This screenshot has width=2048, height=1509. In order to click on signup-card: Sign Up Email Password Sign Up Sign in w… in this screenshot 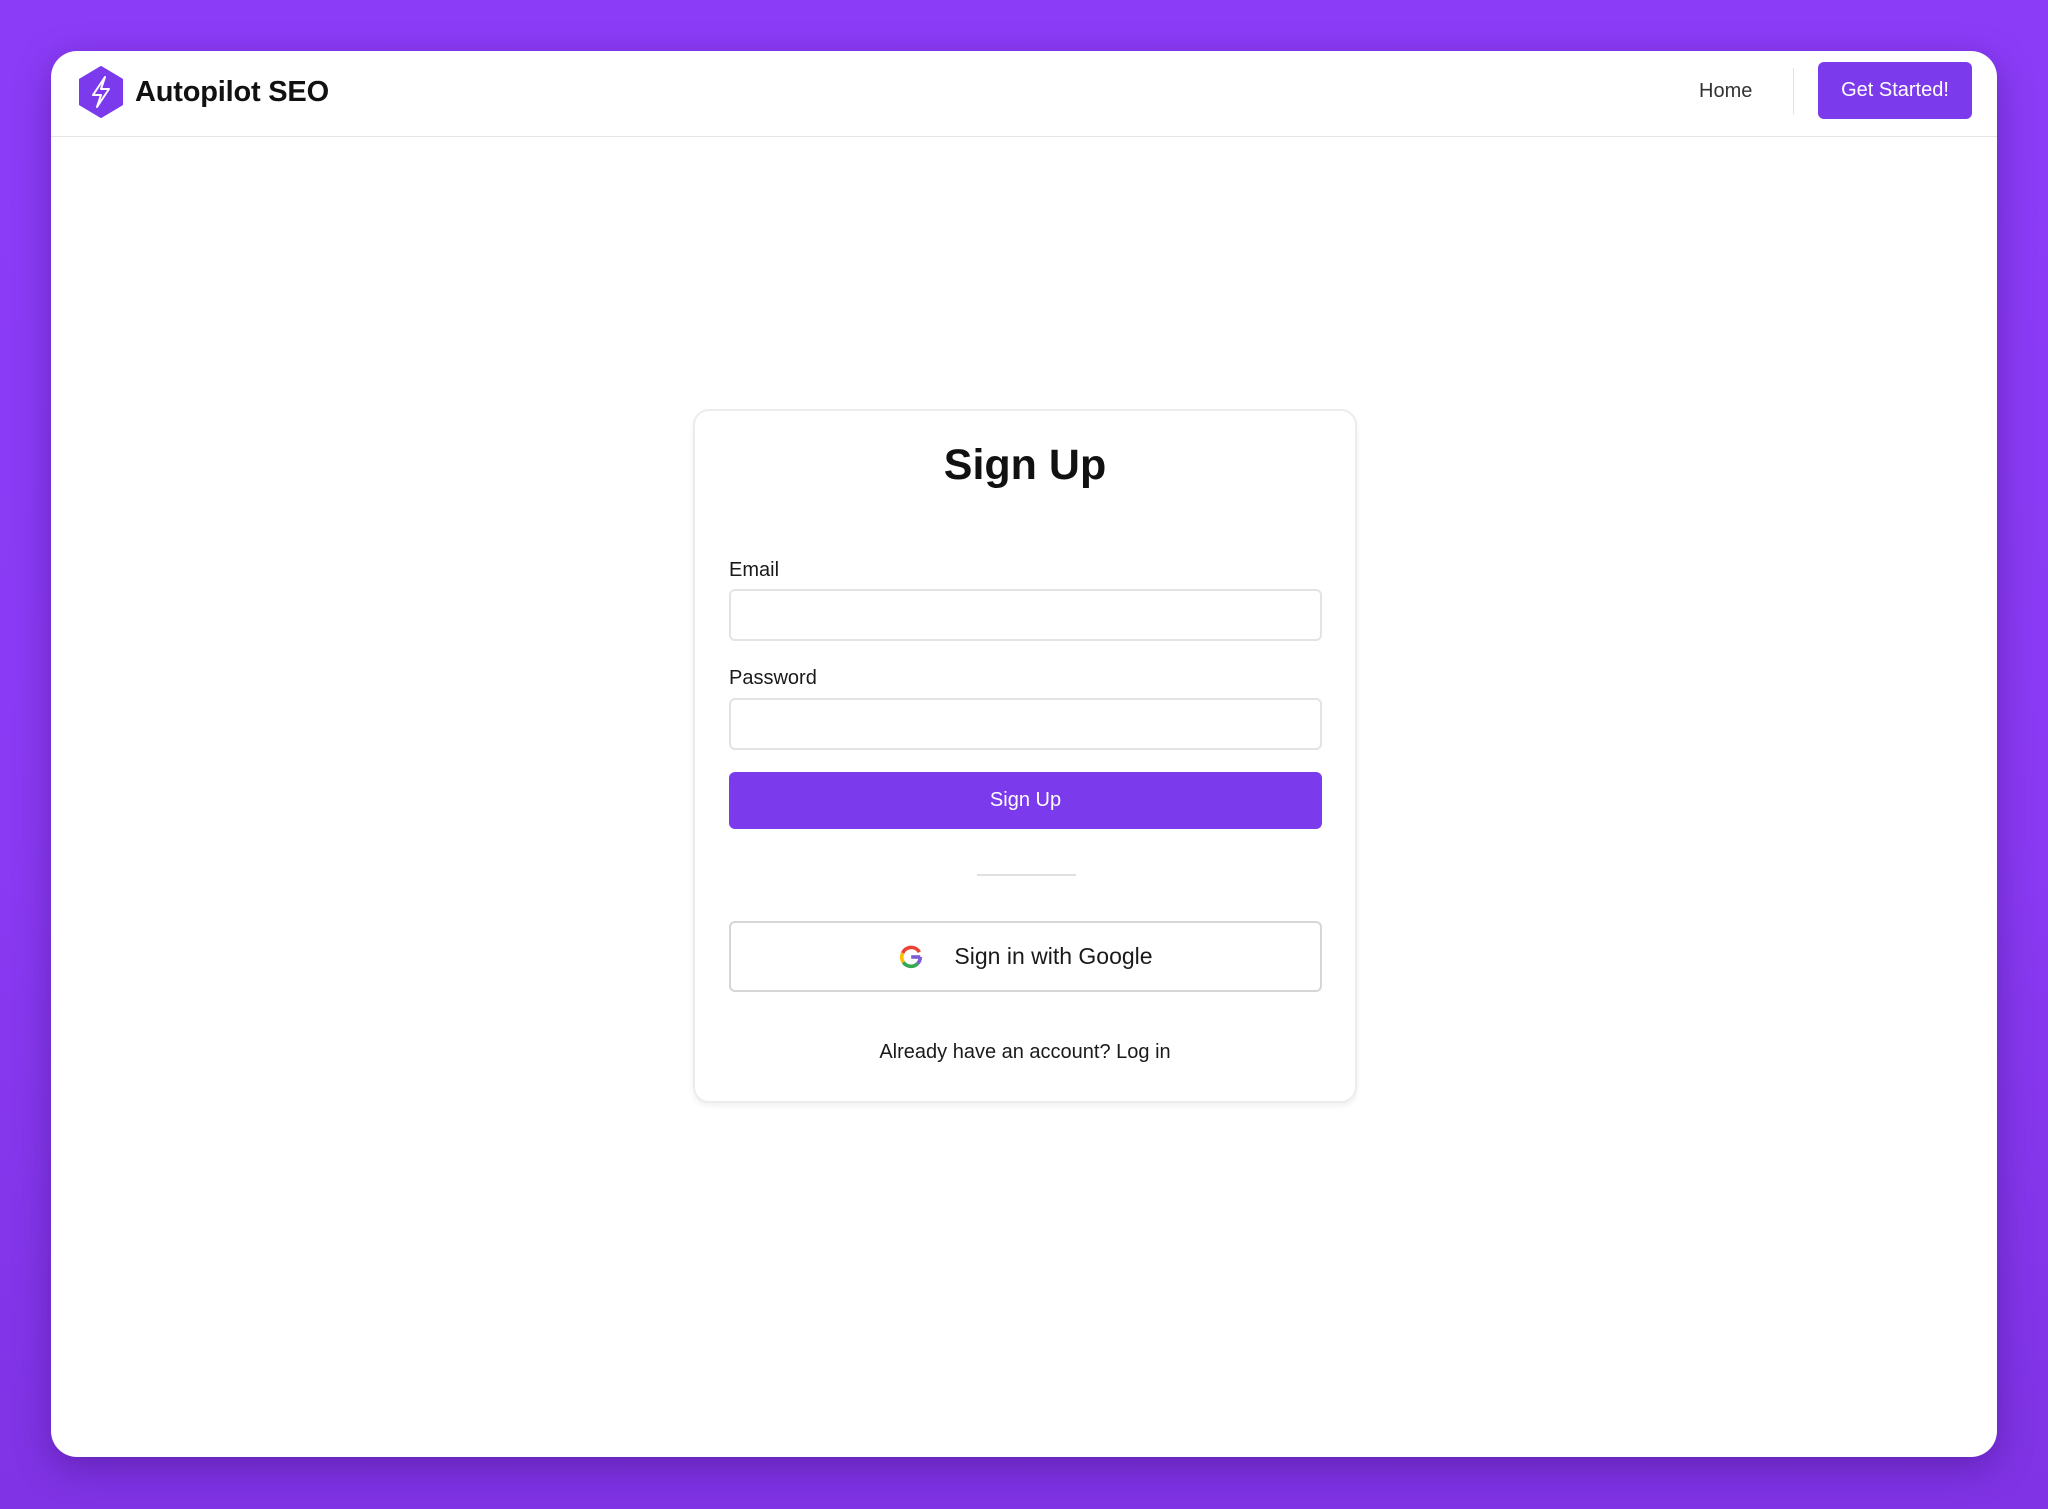, I will do `click(1025, 756)`.